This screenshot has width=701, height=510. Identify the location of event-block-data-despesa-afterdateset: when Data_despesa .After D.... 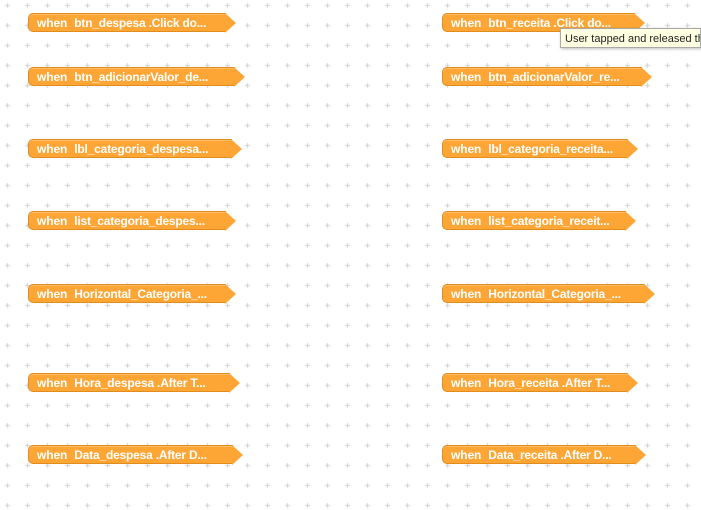
(135, 454).